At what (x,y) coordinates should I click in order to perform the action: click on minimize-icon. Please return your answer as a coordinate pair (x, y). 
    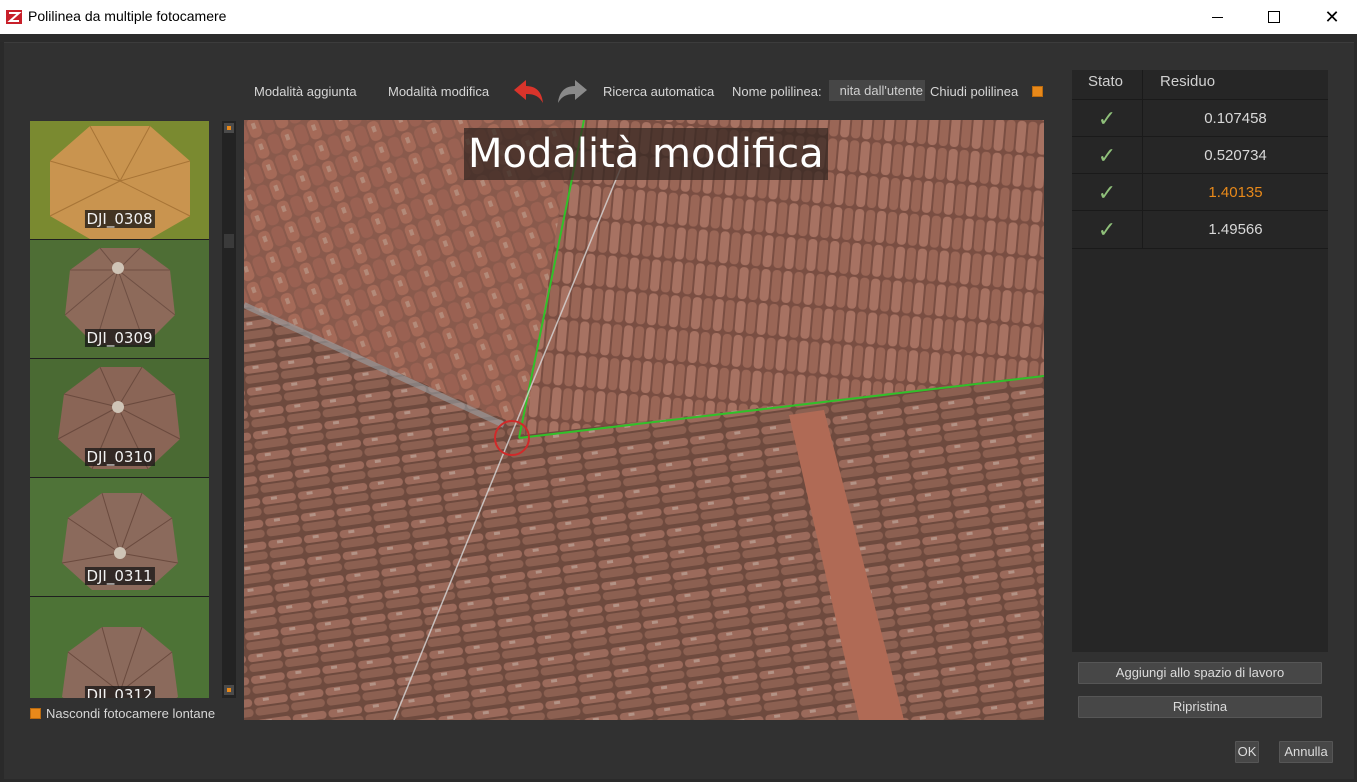
    Looking at the image, I should click on (1217, 17).